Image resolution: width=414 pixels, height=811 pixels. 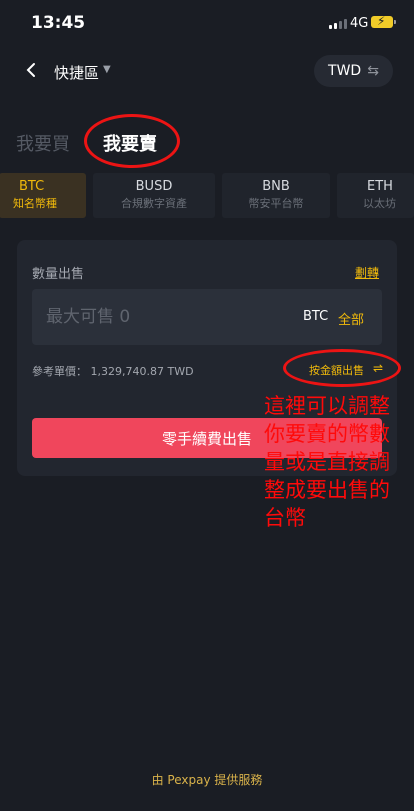 What do you see at coordinates (154, 186) in the screenshot?
I see `coin-name: BUSD` at bounding box center [154, 186].